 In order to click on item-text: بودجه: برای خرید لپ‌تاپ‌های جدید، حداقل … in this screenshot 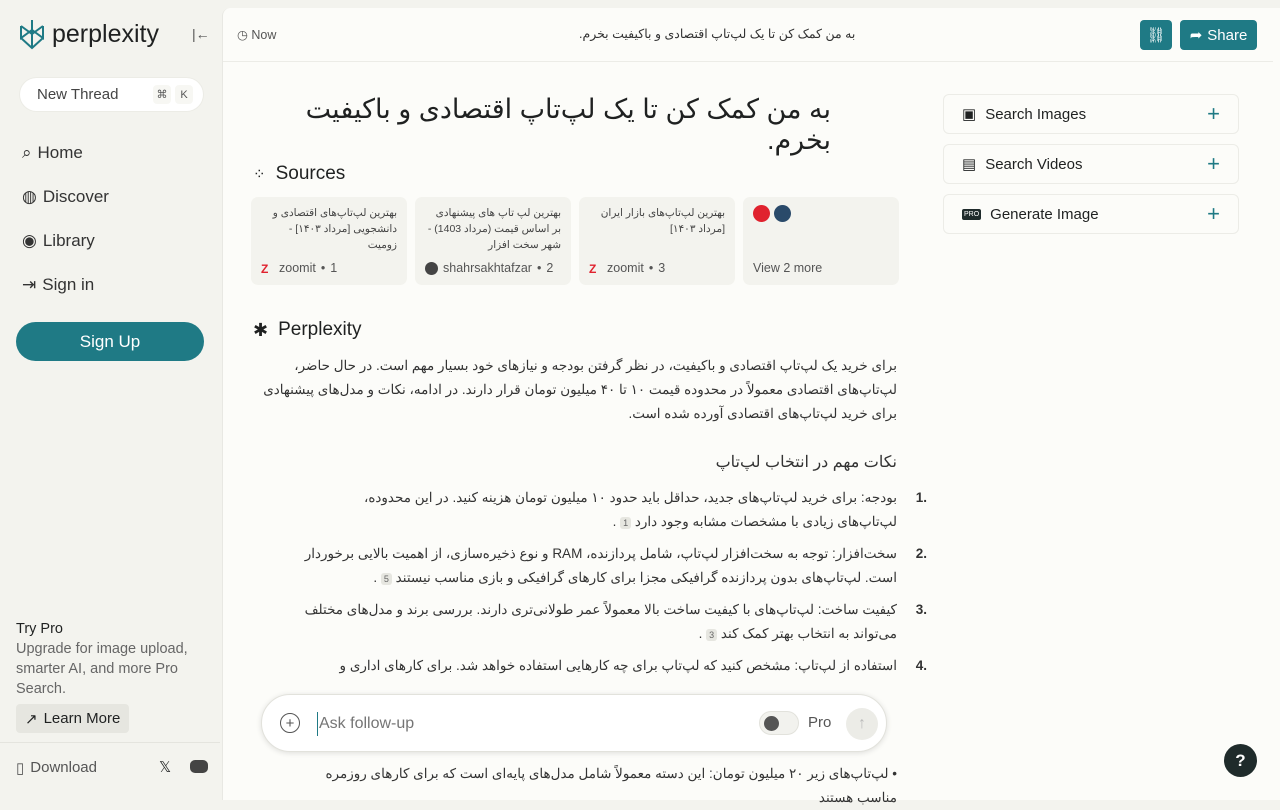, I will do `click(630, 509)`.